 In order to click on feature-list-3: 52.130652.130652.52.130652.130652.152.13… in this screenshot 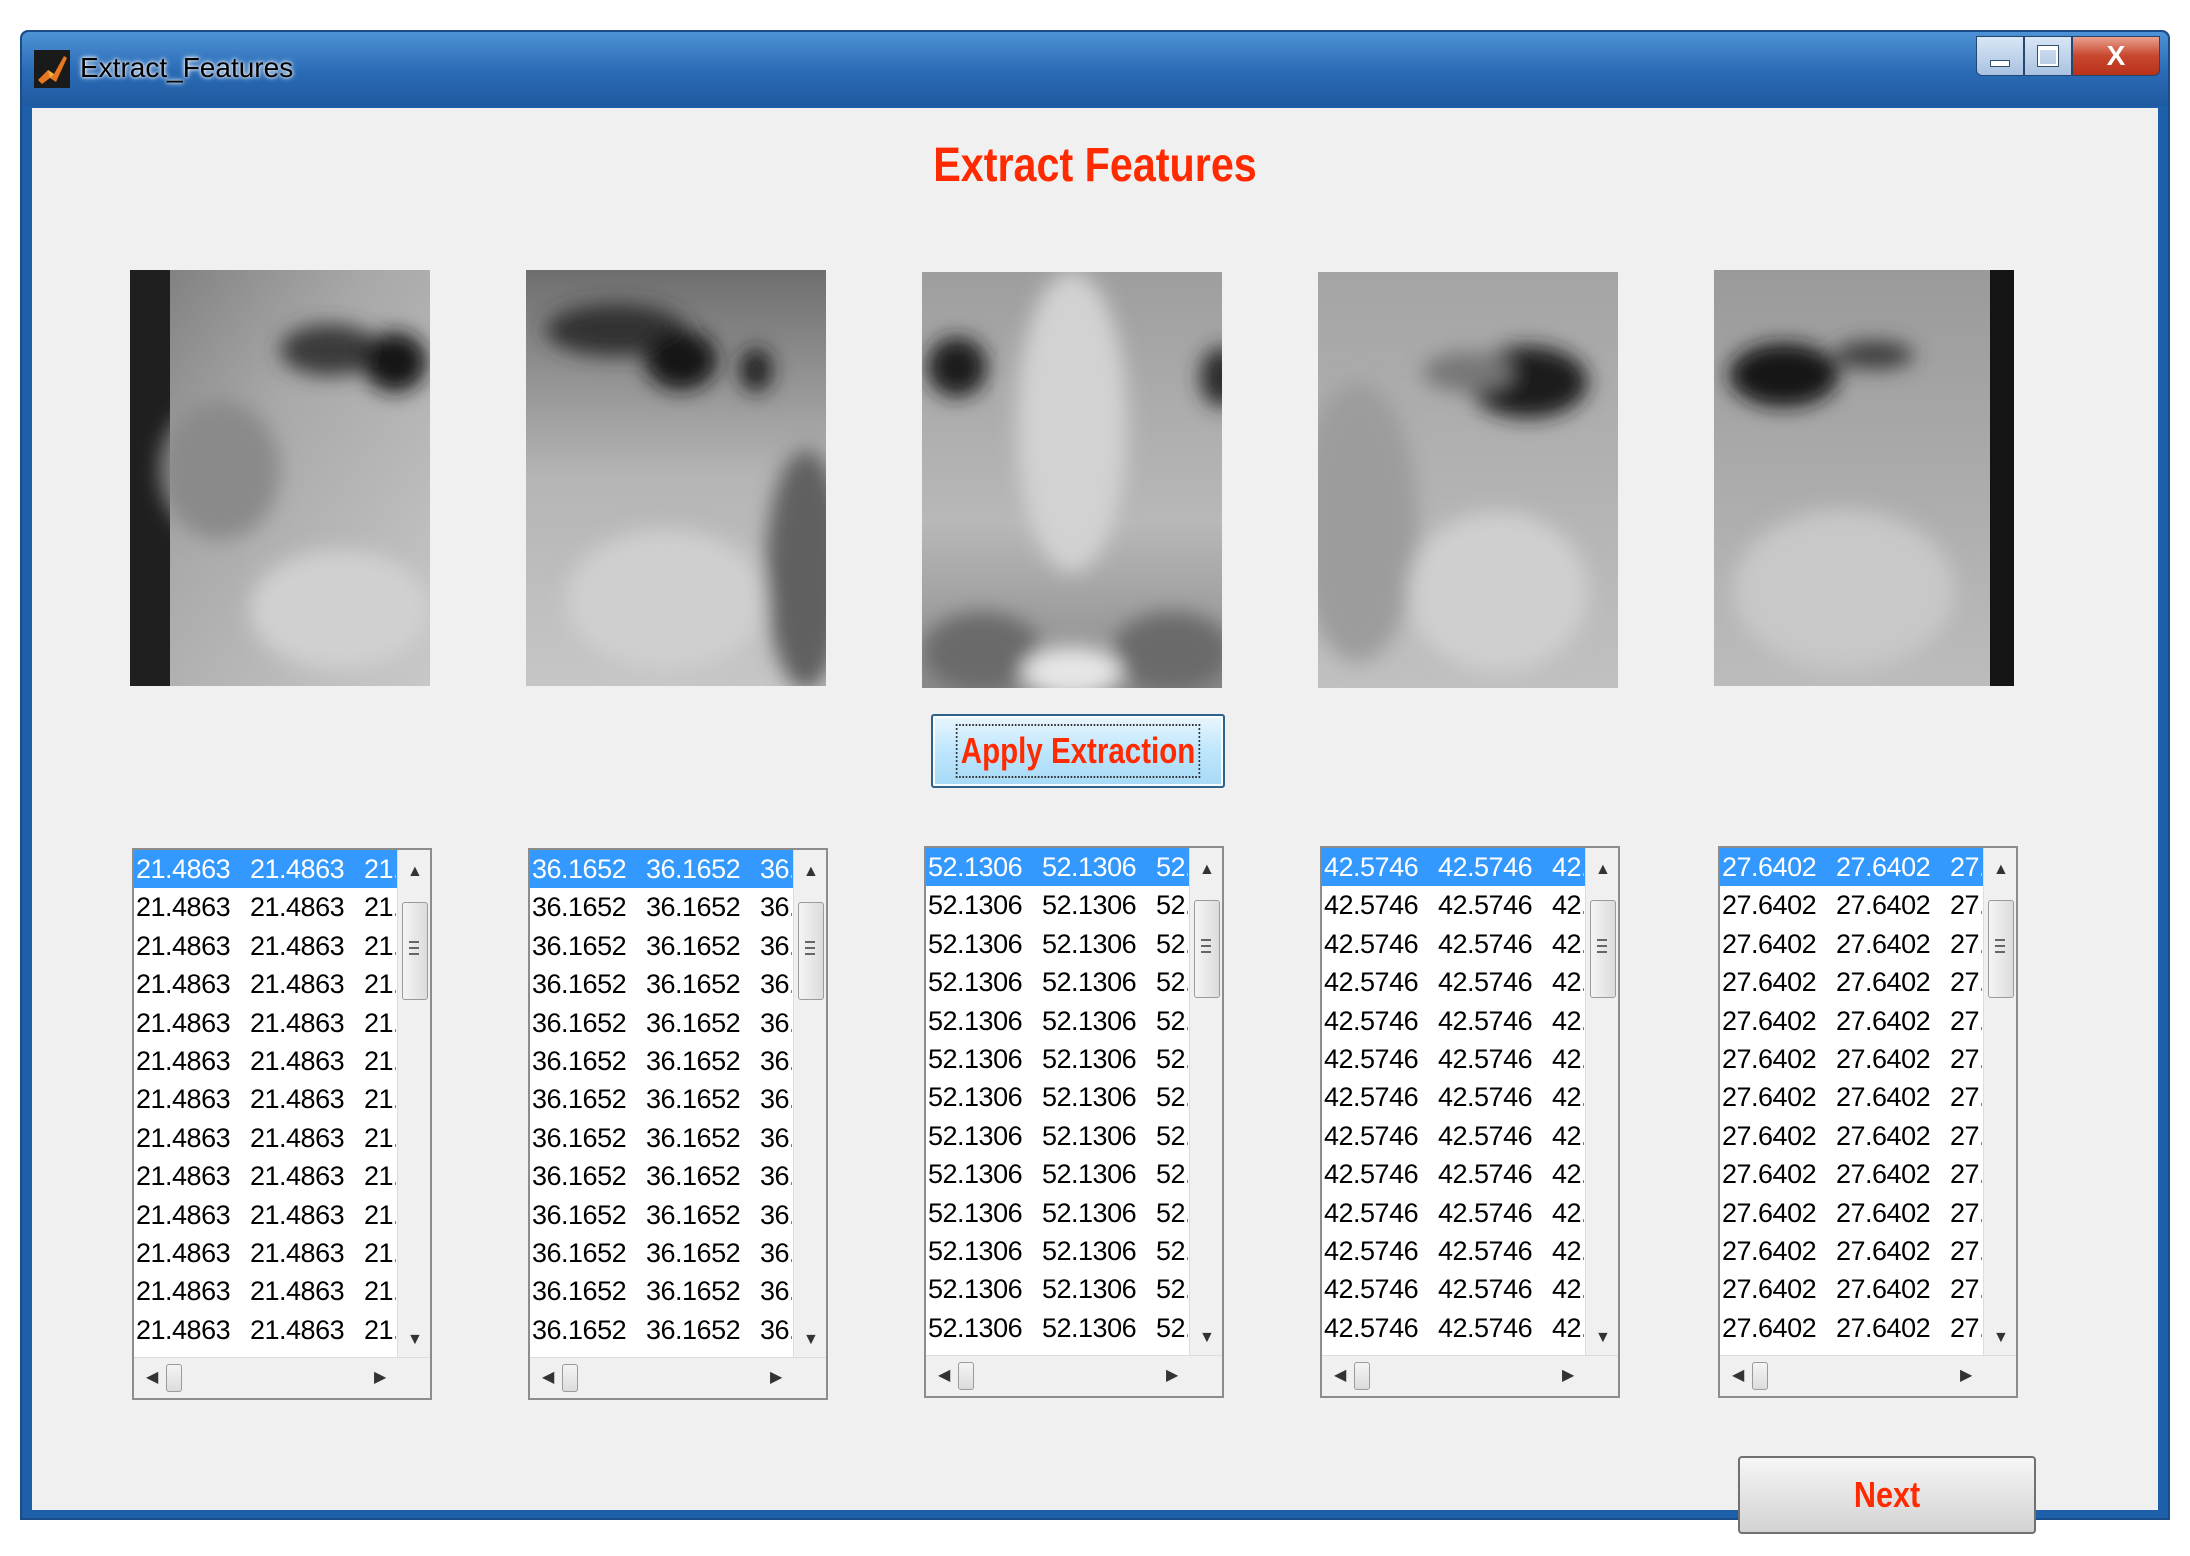, I will do `click(1074, 1122)`.